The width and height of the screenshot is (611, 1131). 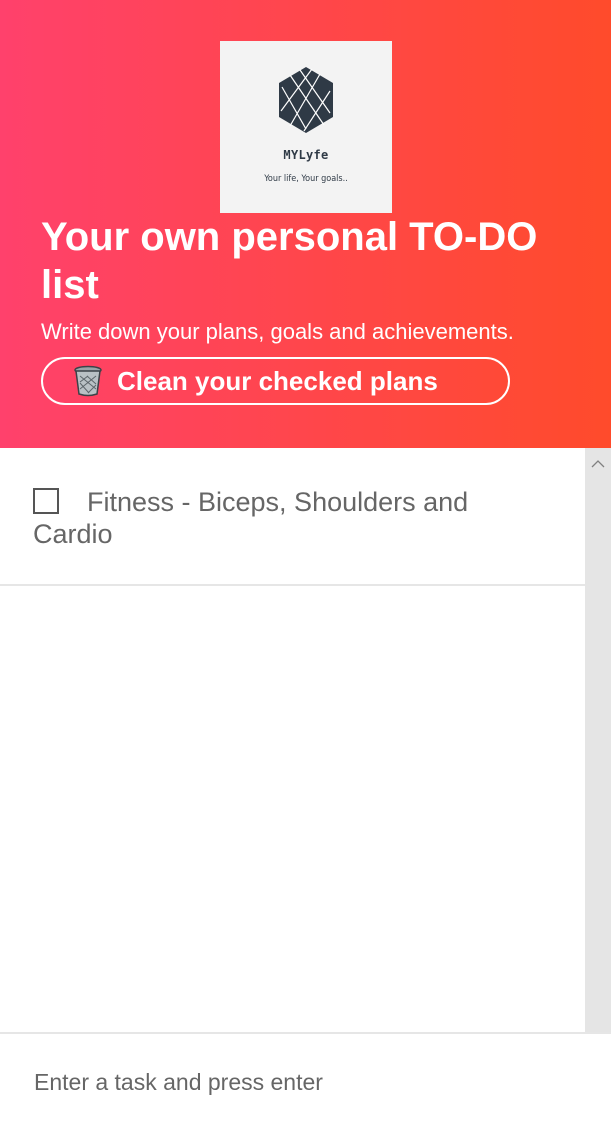 What do you see at coordinates (88, 381) in the screenshot?
I see `trash-icon` at bounding box center [88, 381].